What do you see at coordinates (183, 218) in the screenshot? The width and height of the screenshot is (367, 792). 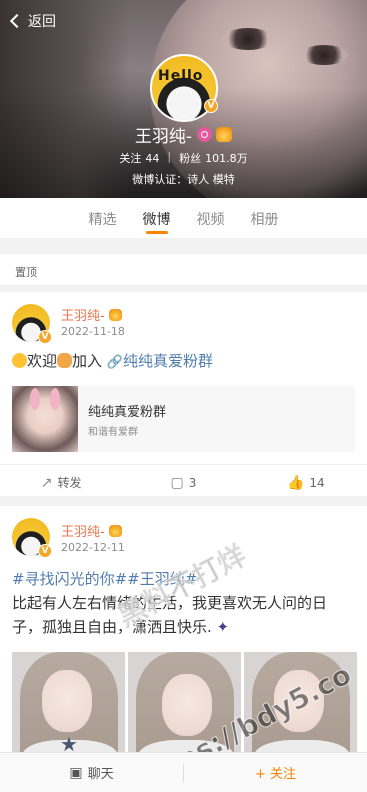 I see `profile-tabs: 精选 微博 视频 相册` at bounding box center [183, 218].